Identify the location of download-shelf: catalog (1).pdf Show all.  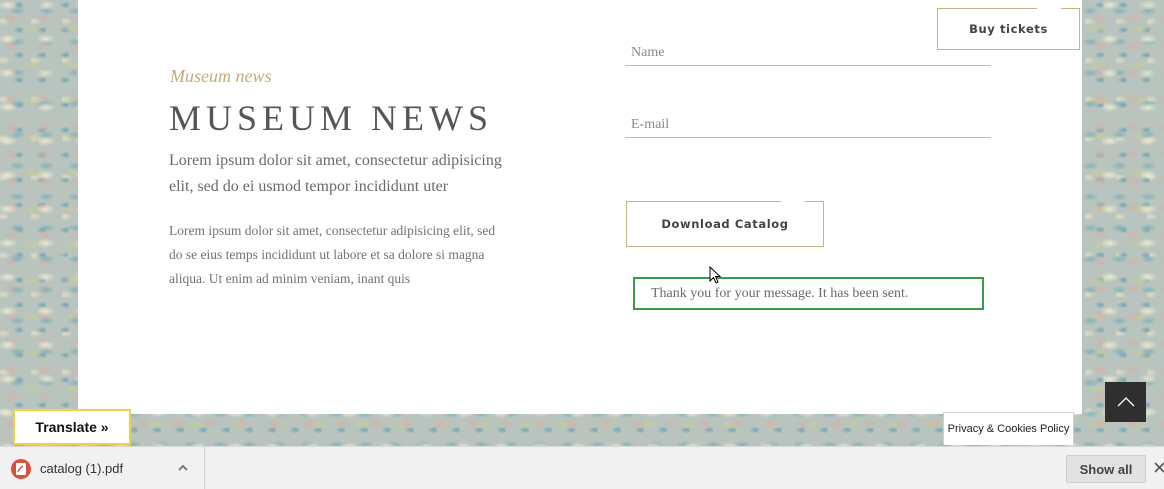
(582, 467).